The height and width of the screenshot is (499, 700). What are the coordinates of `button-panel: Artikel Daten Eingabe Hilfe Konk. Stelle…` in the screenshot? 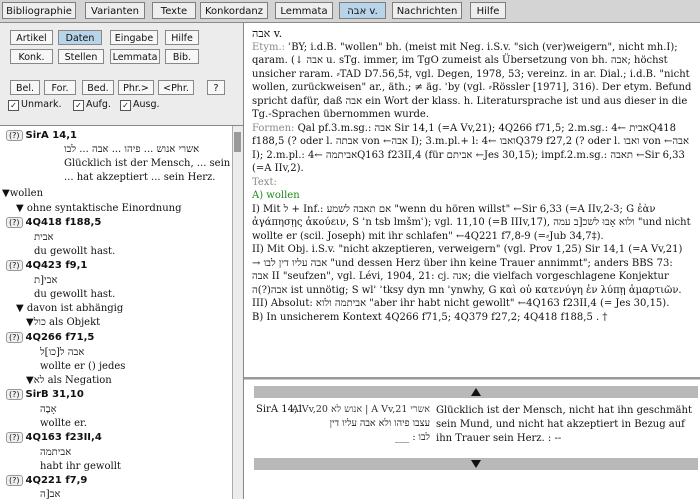 It's located at (121, 74).